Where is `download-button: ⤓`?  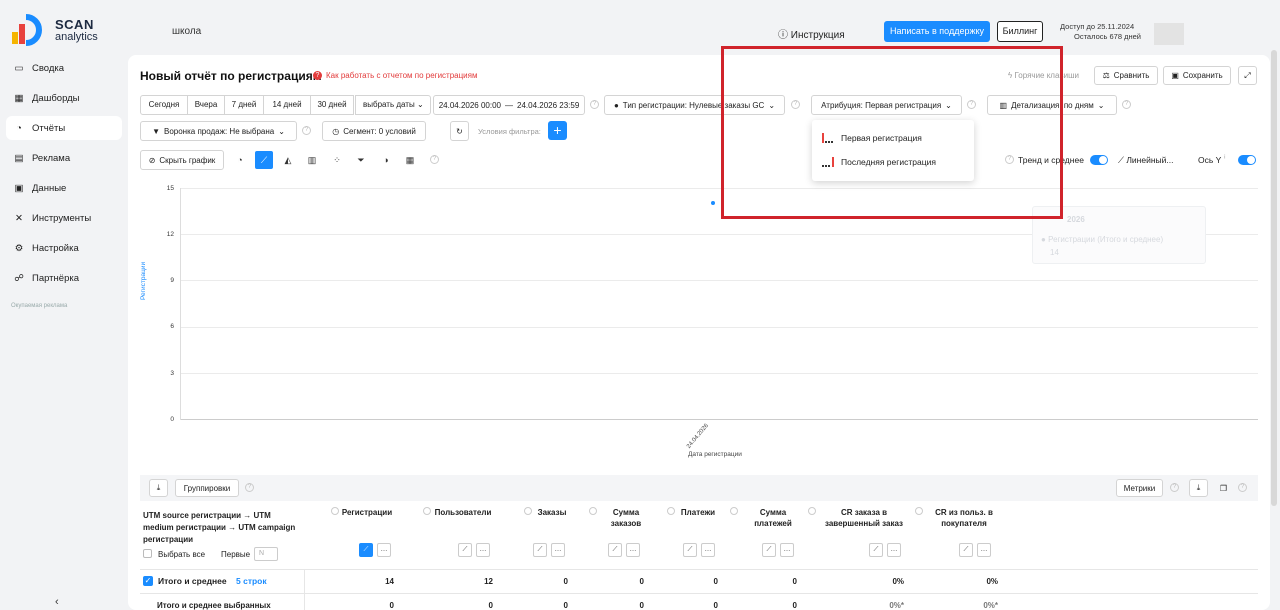
download-button: ⤓ is located at coordinates (158, 488).